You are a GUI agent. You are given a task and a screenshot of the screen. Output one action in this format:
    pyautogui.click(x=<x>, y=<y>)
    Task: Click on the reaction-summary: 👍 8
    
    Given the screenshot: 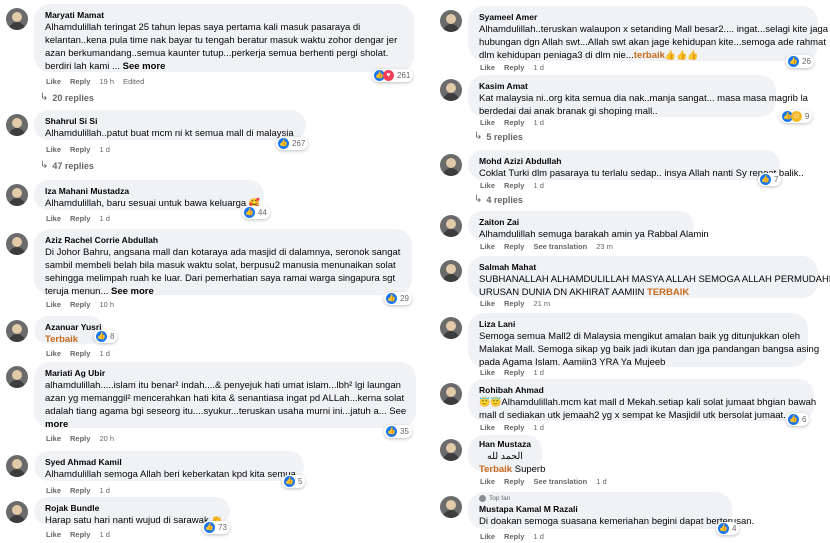 What is the action you would take?
    pyautogui.click(x=106, y=336)
    